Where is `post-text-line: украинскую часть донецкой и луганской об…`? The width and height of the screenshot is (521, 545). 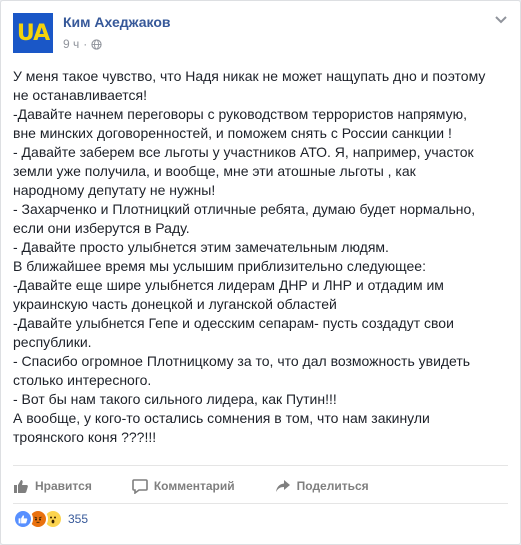
post-text-line: украинскую часть донецкой и луганской об… is located at coordinates (175, 304).